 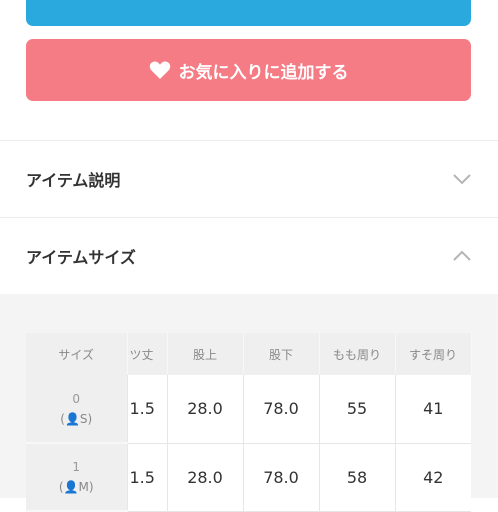 I want to click on cell-thigh: 55, so click(x=356, y=409).